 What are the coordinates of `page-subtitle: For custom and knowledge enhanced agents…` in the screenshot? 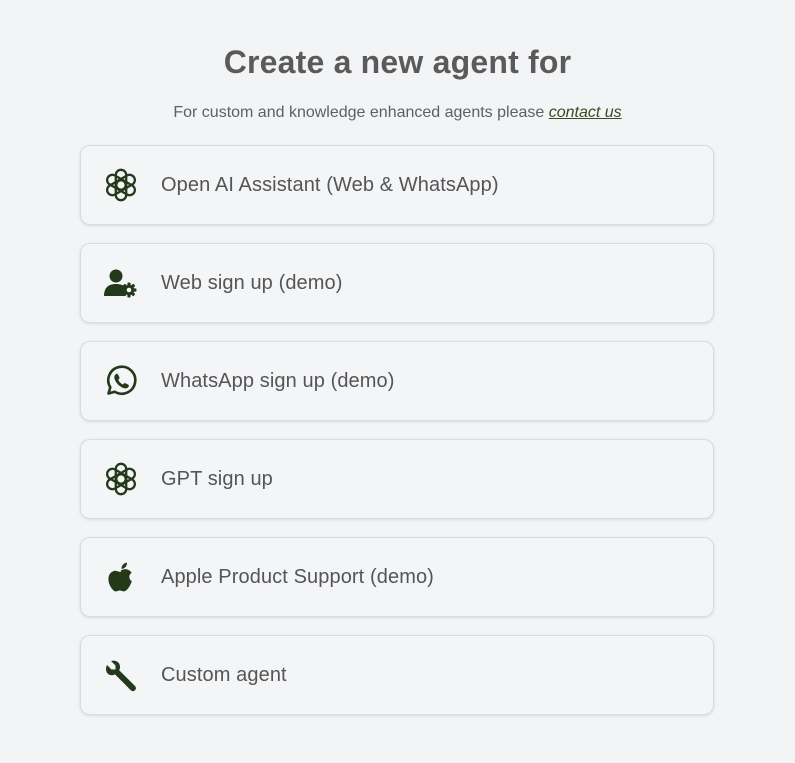 It's located at (397, 113).